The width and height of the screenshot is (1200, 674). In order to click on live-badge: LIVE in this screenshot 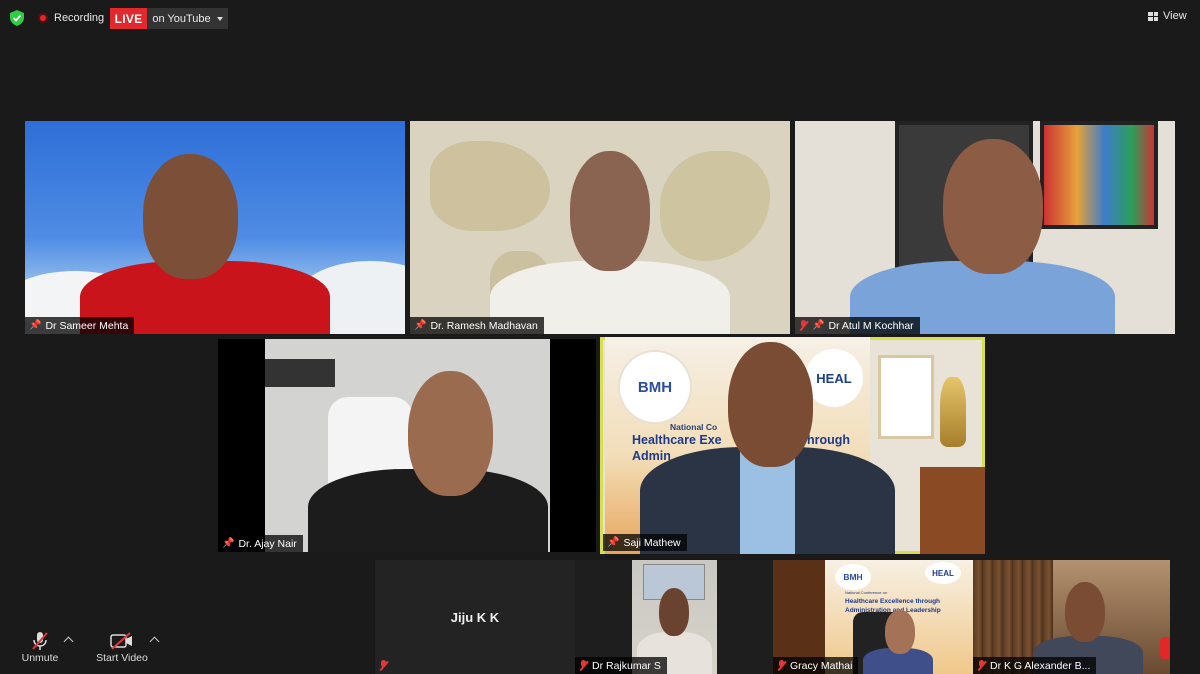, I will do `click(128, 18)`.